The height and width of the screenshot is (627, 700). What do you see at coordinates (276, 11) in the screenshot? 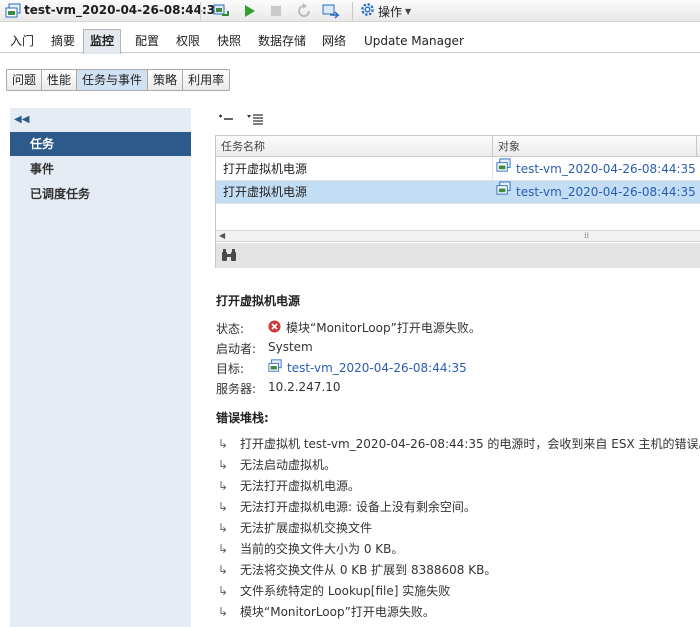
I see `power-off-icon` at bounding box center [276, 11].